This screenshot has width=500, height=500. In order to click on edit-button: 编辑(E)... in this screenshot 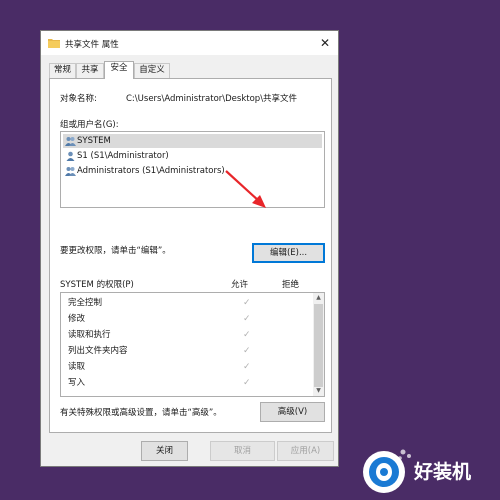, I will do `click(288, 253)`.